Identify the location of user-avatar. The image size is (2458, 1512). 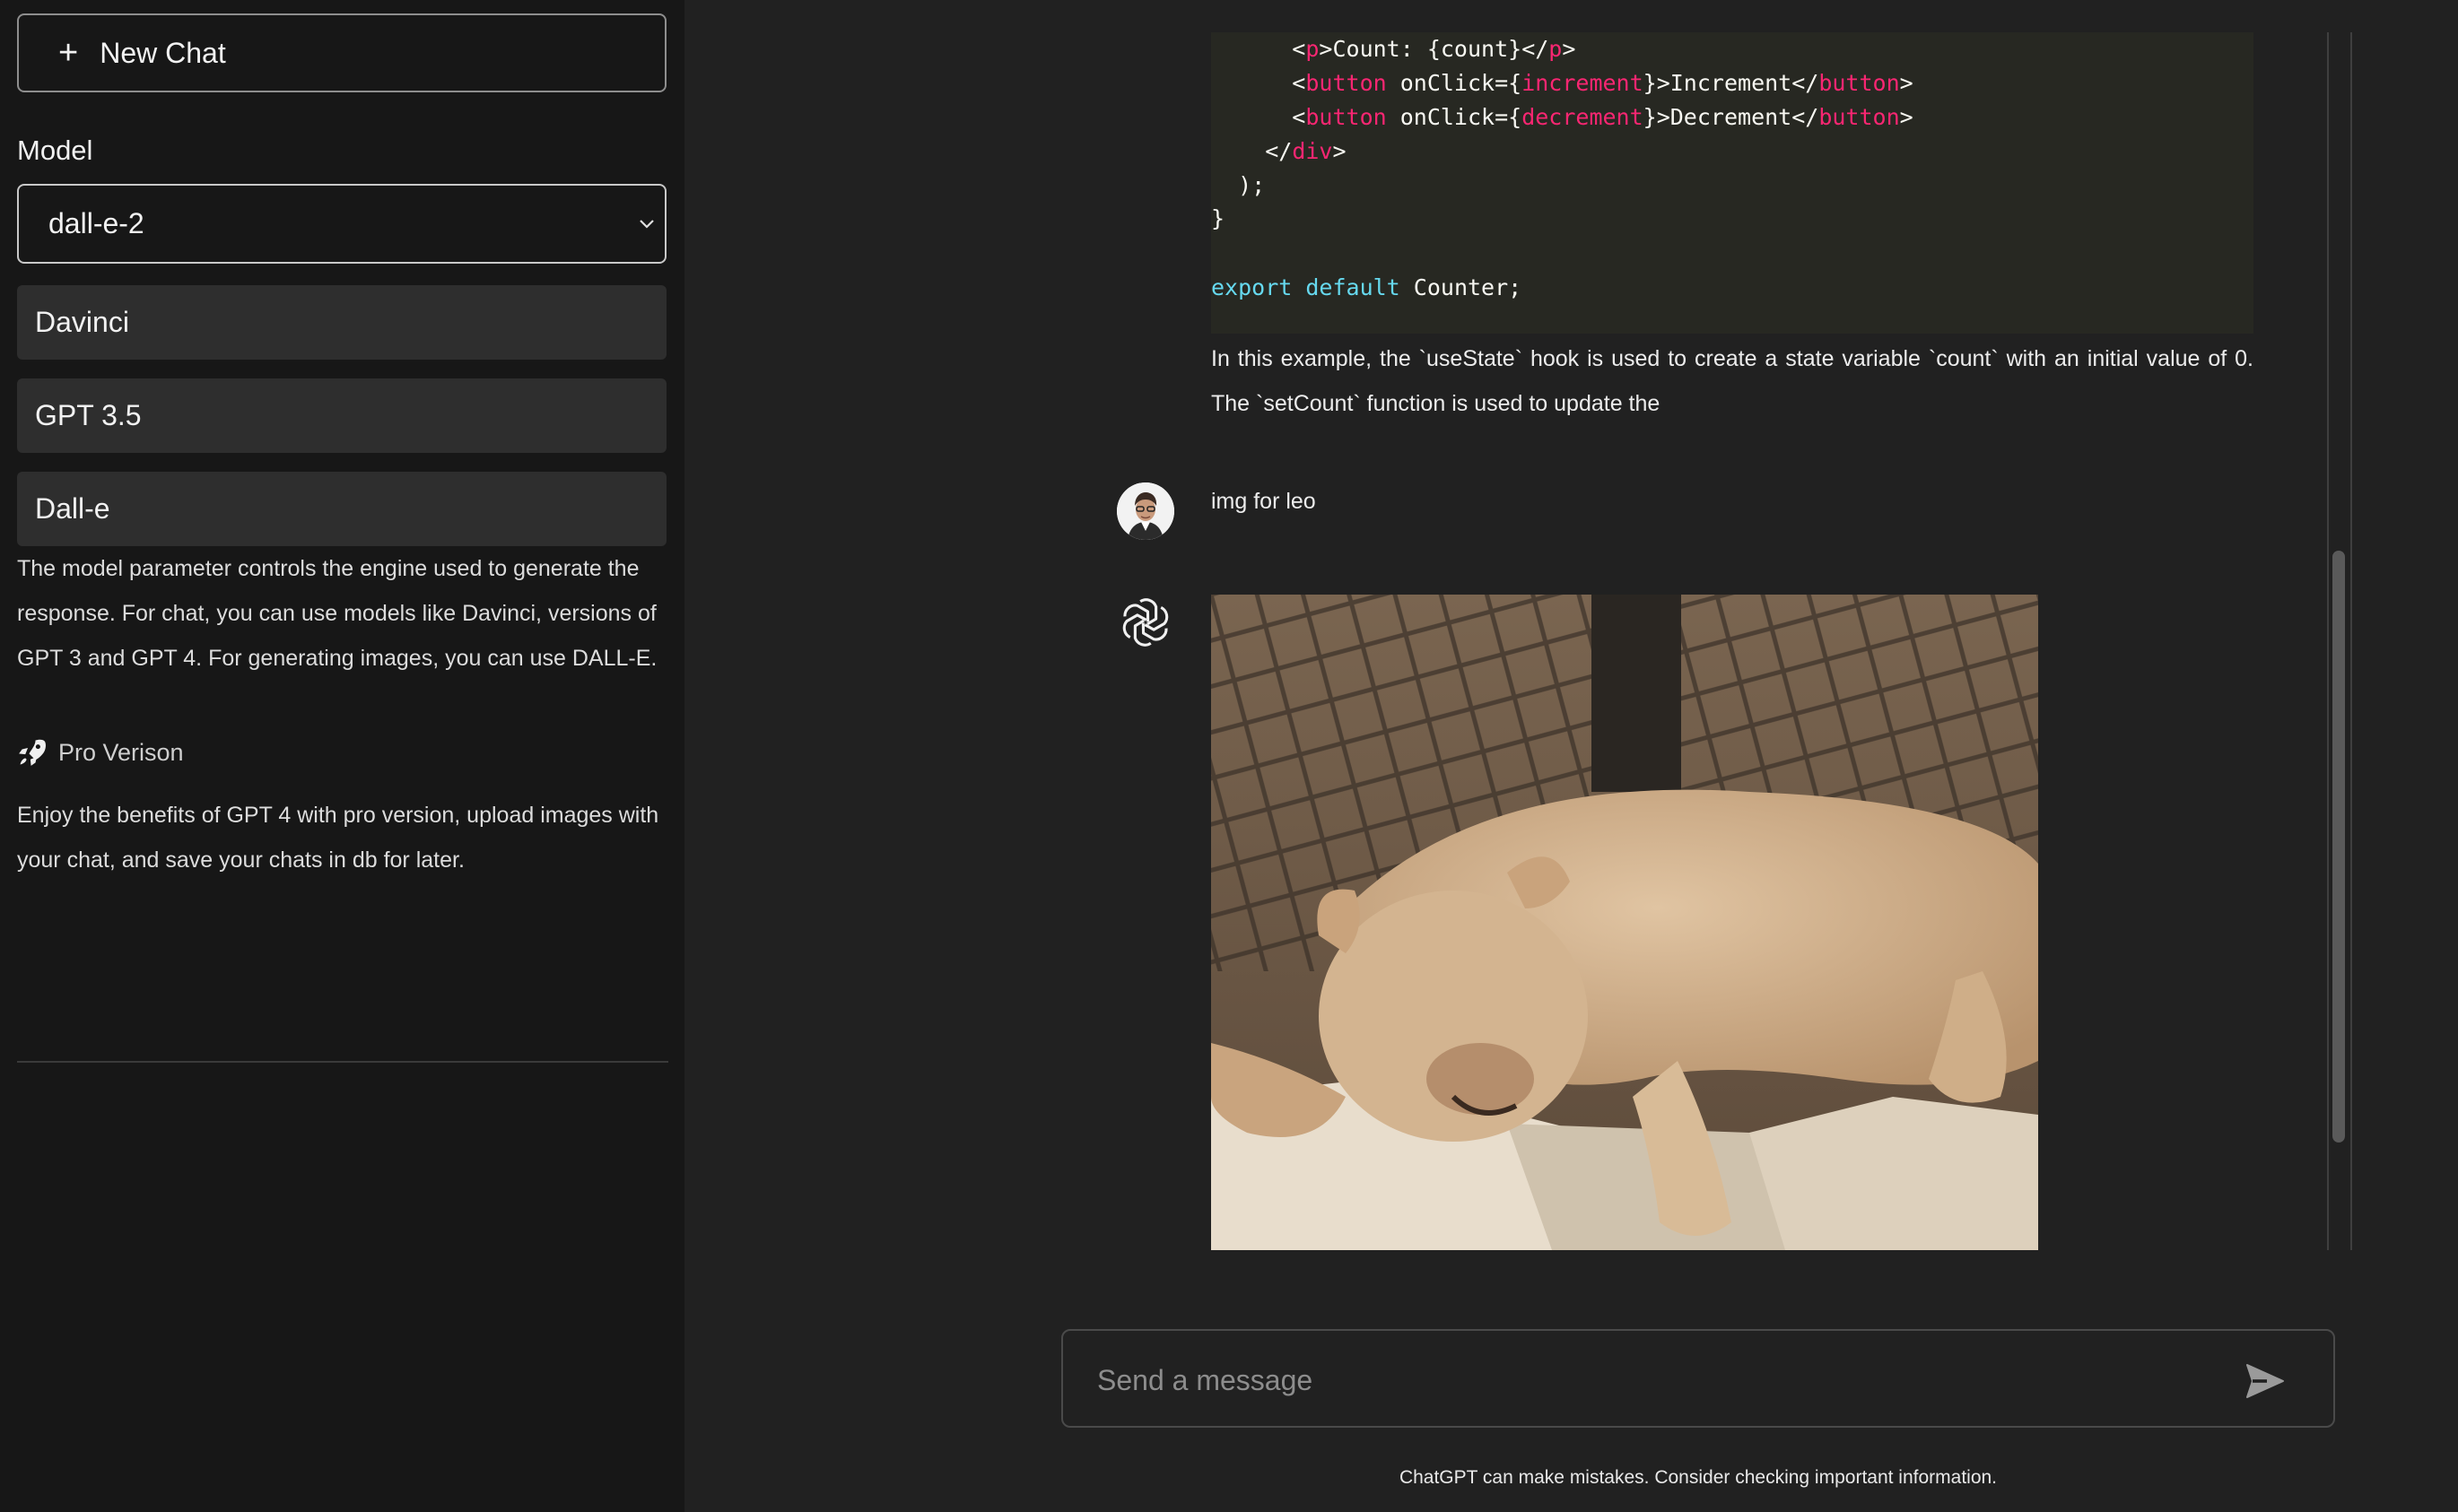
(1145, 511).